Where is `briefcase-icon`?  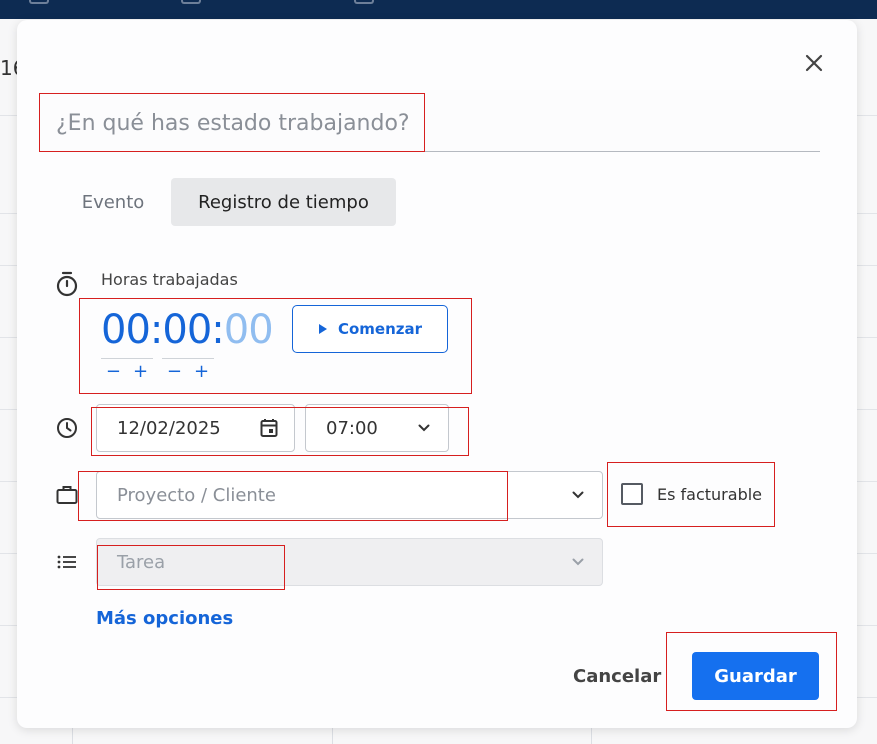
briefcase-icon is located at coordinates (67, 495).